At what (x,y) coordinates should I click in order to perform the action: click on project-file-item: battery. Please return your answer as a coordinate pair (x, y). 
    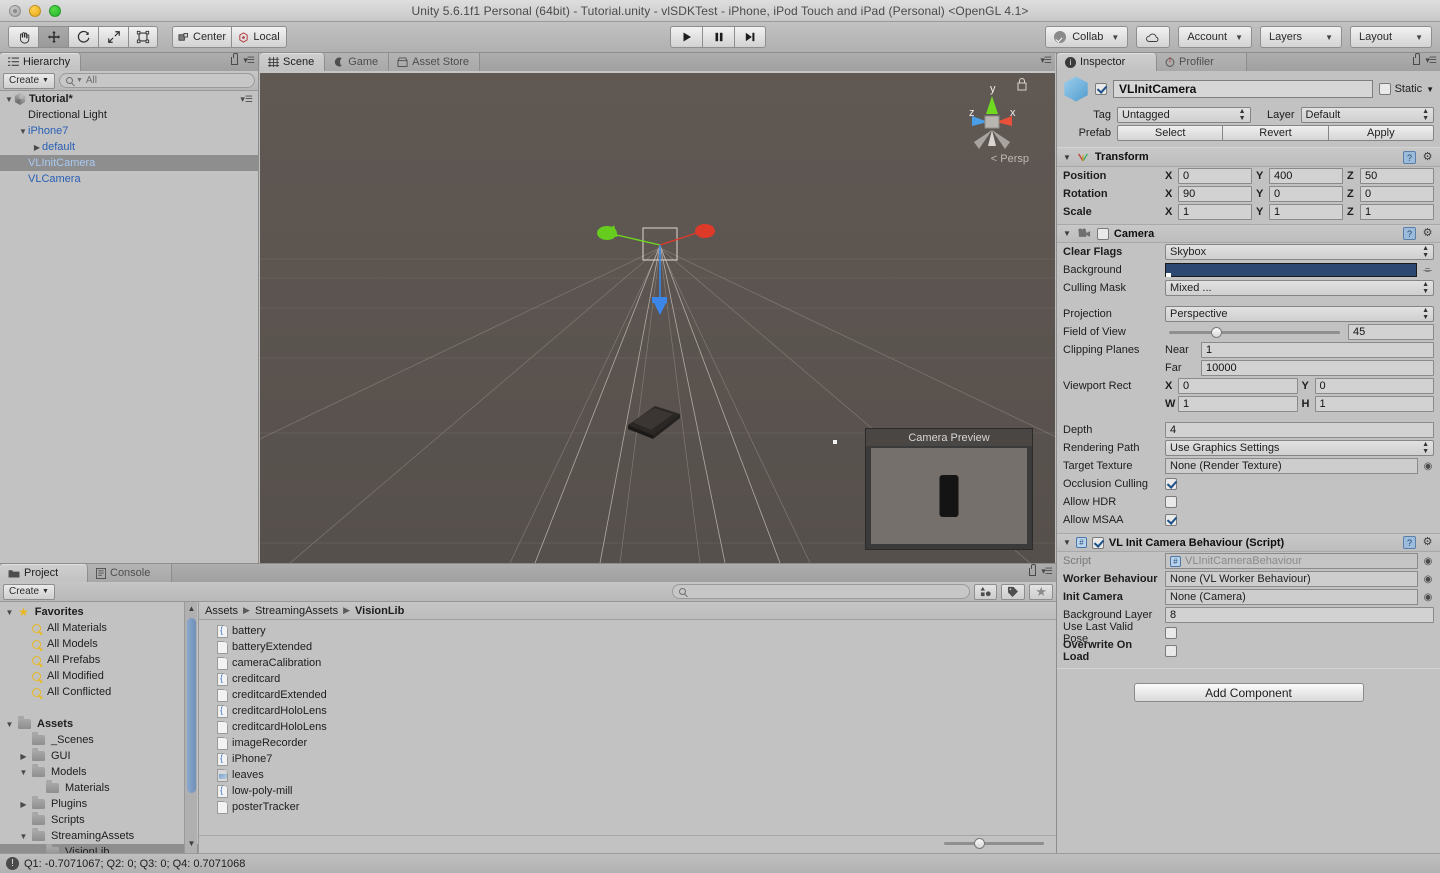
    Looking at the image, I should click on (627, 631).